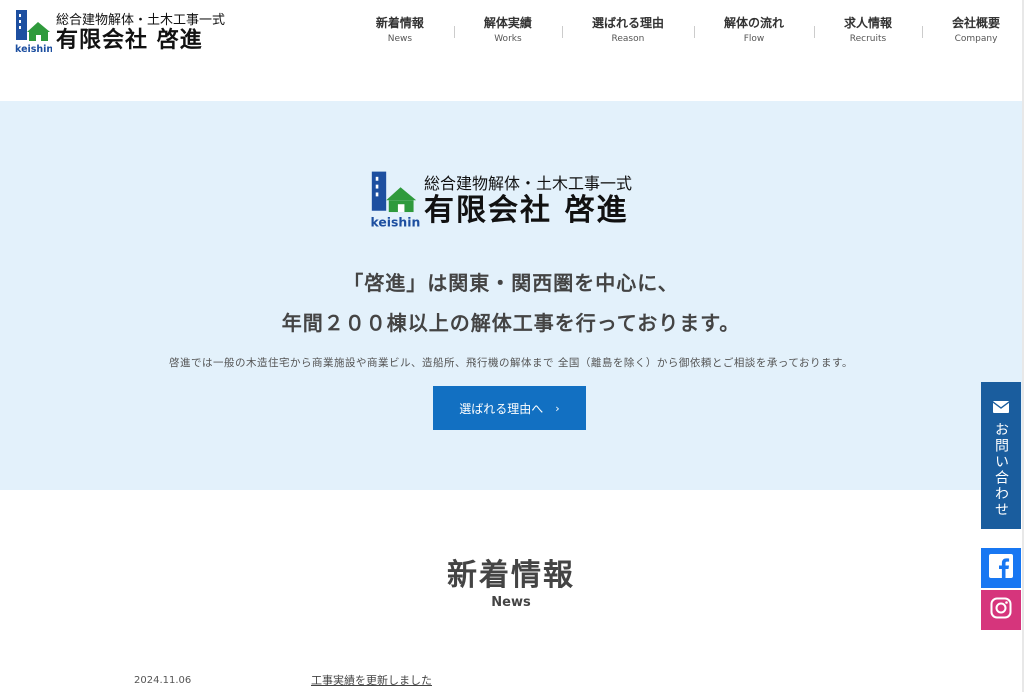 The height and width of the screenshot is (692, 1024). Describe the element at coordinates (528, 183) in the screenshot. I see `hero-logo-tagline: 総合建物解体・土木工事一式` at that location.